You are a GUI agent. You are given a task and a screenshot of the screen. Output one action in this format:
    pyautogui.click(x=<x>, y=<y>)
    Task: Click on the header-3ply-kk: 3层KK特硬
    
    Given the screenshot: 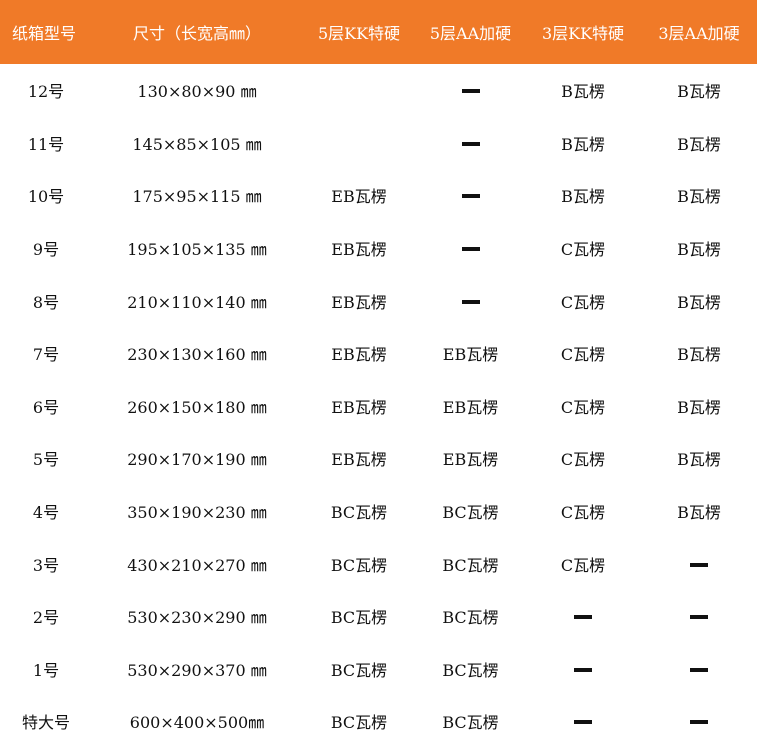 What is the action you would take?
    pyautogui.click(x=583, y=33)
    